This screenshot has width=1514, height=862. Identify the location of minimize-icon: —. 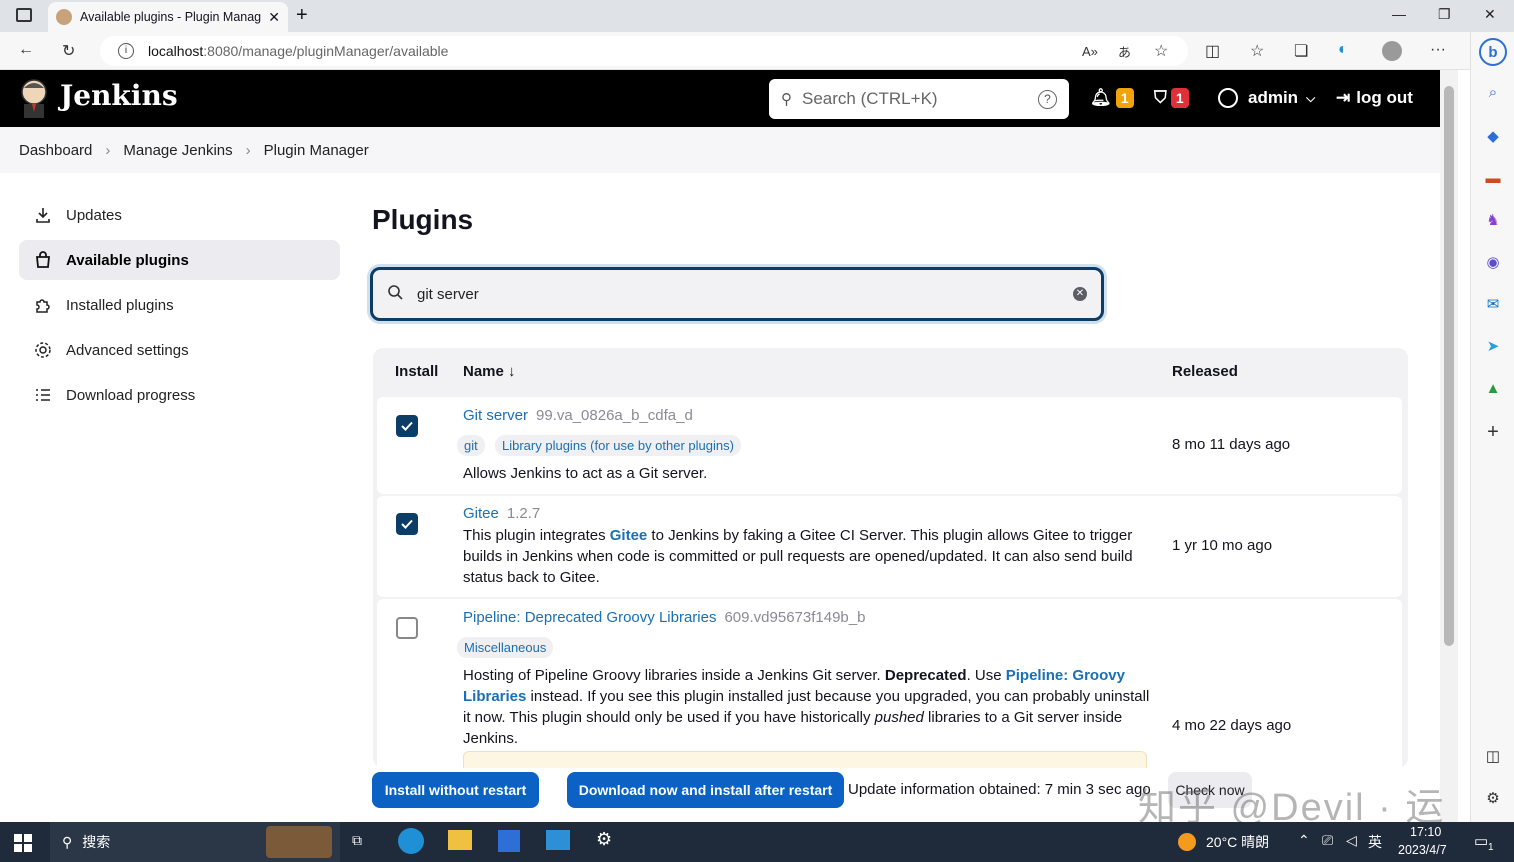
(1399, 14).